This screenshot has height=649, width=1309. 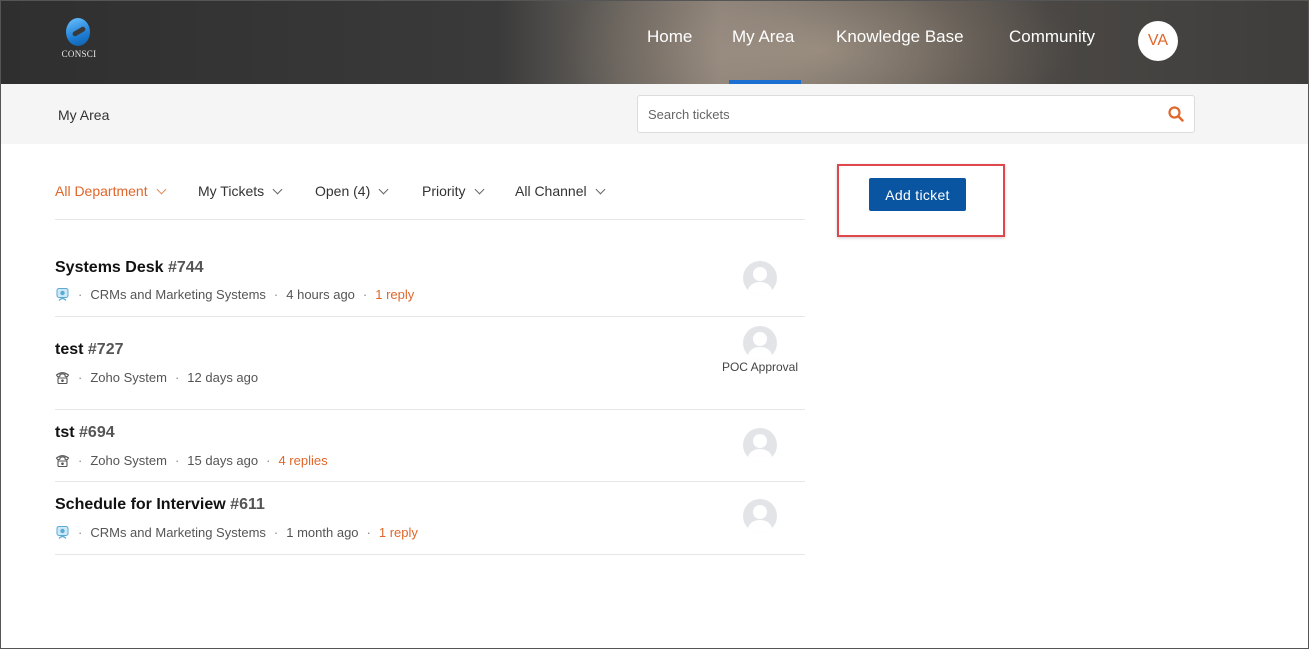 I want to click on filter-tickets-label: My Tickets, so click(x=231, y=191).